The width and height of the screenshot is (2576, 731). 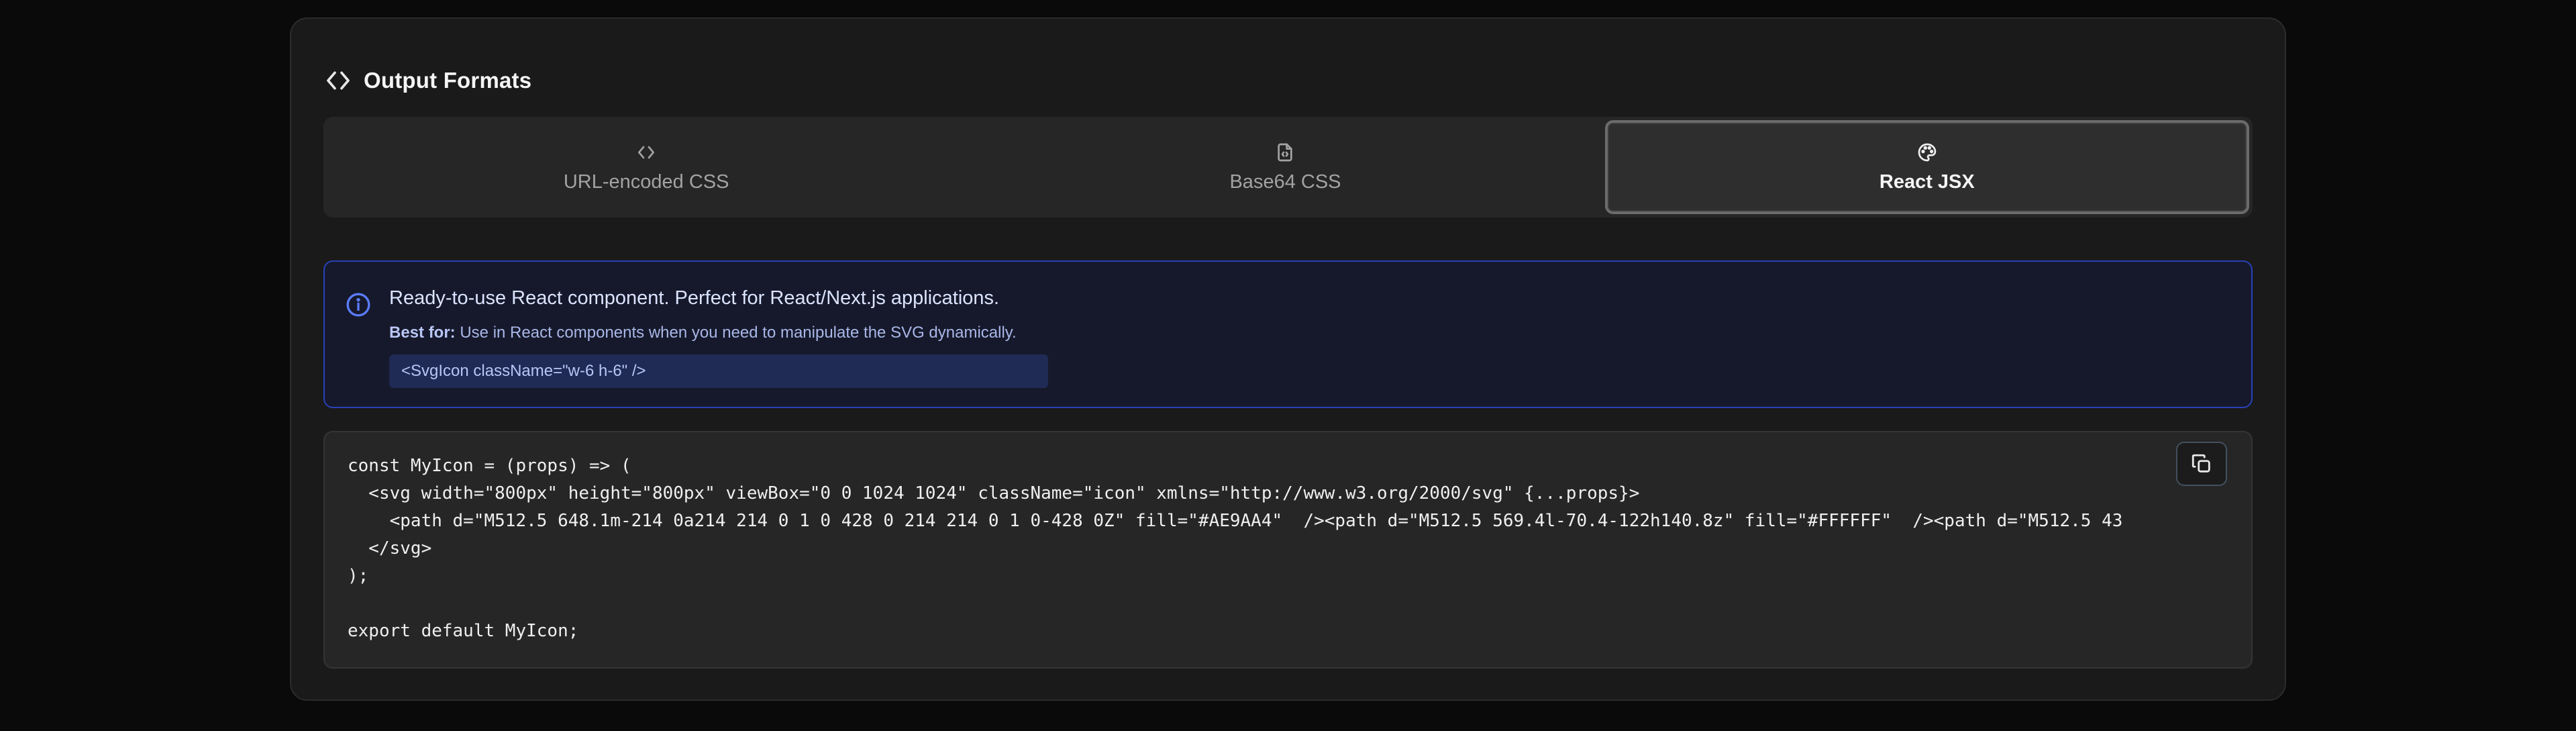 What do you see at coordinates (422, 333) in the screenshot?
I see `best-for-label: Best for:` at bounding box center [422, 333].